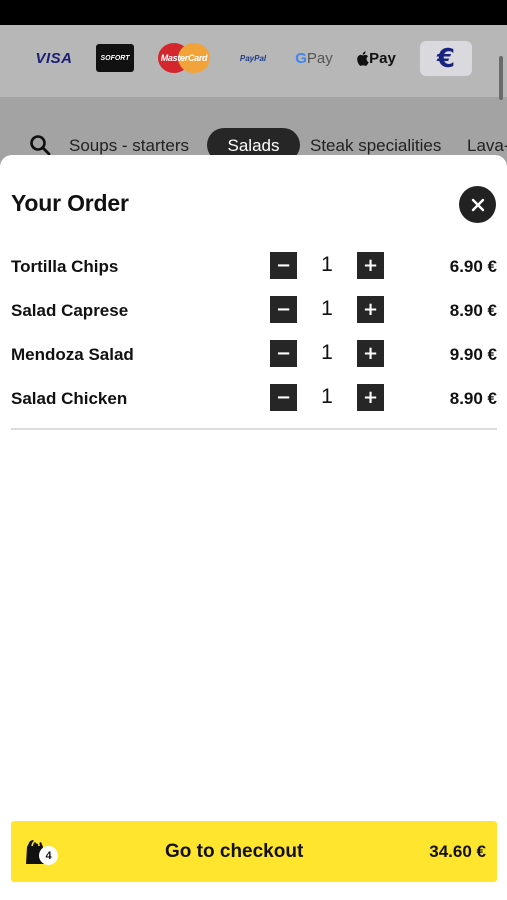 This screenshot has height=900, width=507. I want to click on item-name: Tortilla Chips, so click(65, 266).